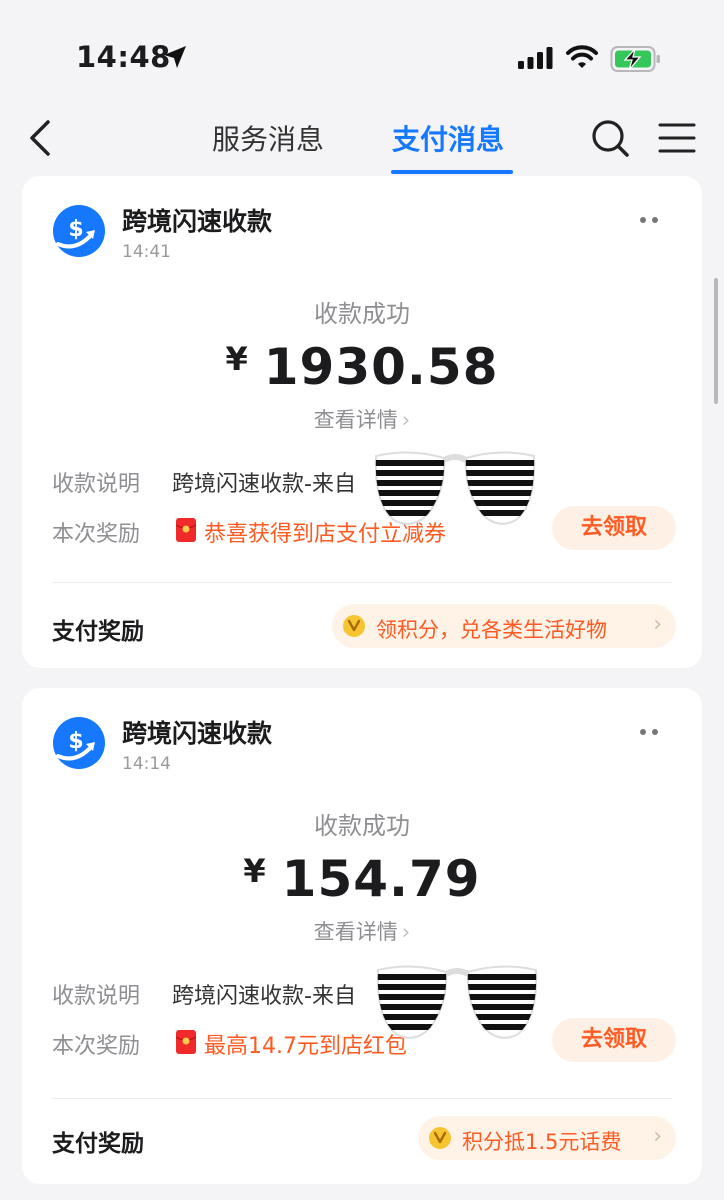 The image size is (724, 1200). I want to click on status-time: 14:48, so click(123, 57).